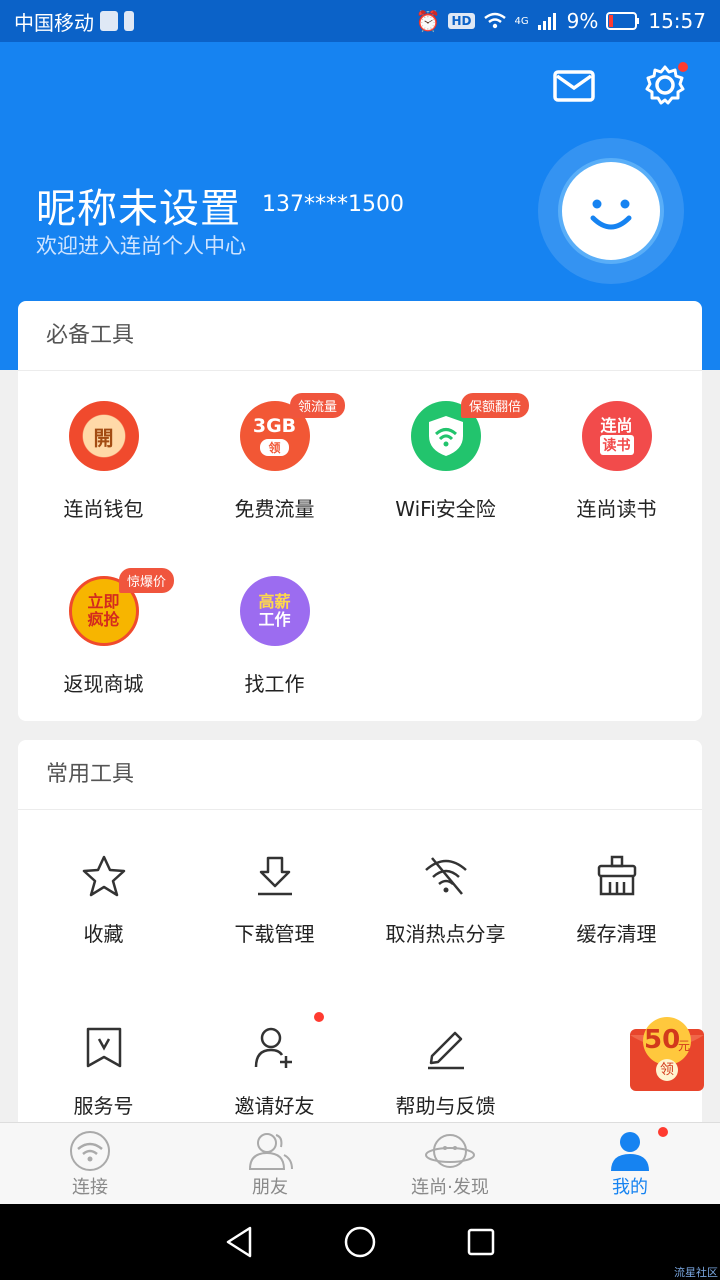  I want to click on red-packet-label: 领, so click(667, 1070).